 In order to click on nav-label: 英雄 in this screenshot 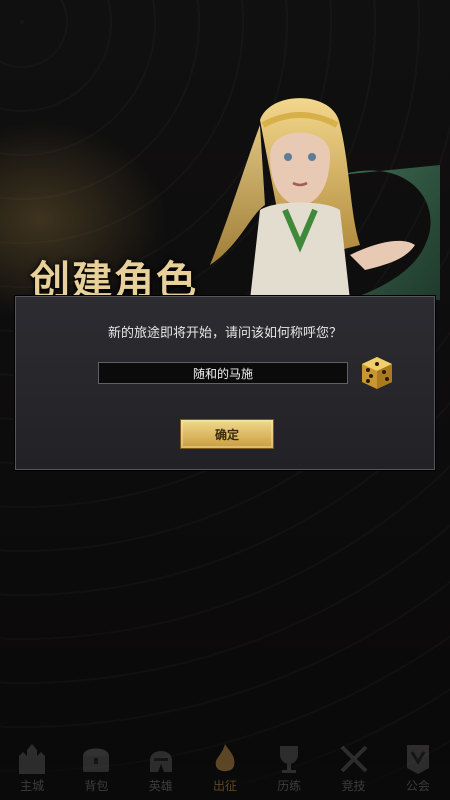, I will do `click(160, 786)`.